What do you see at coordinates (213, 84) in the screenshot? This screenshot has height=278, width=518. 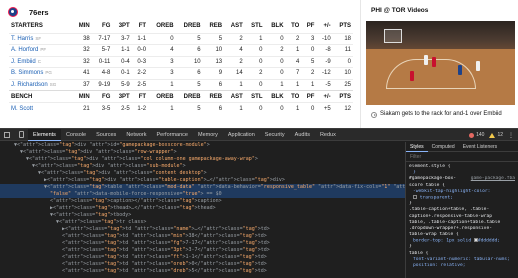 I see `stat-cell: 6` at bounding box center [213, 84].